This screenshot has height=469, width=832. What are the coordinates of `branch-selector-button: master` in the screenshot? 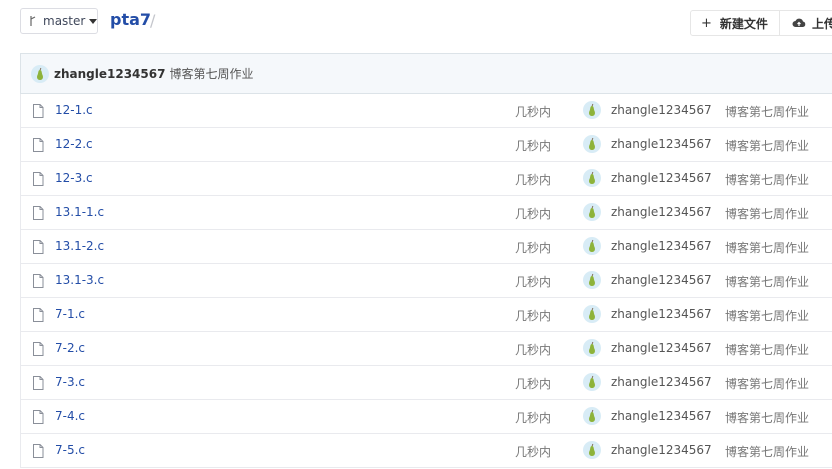 It's located at (59, 21).